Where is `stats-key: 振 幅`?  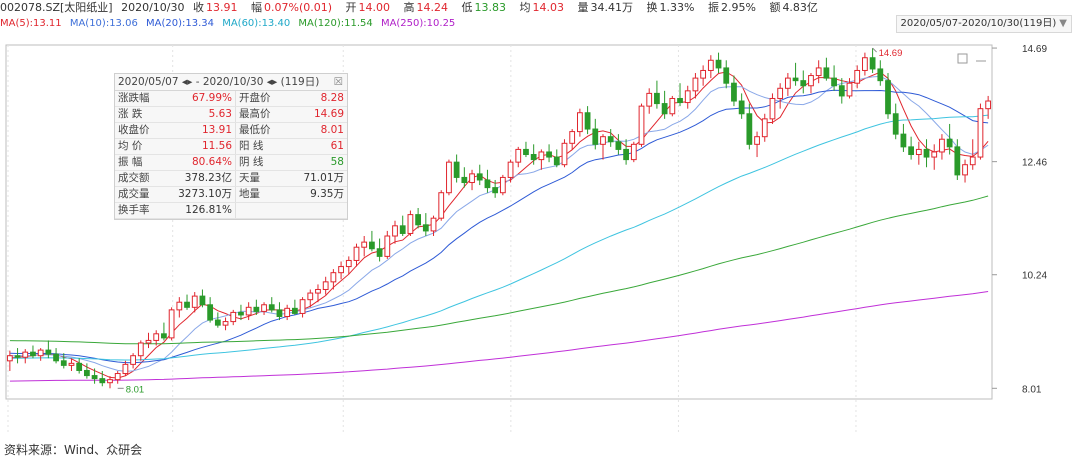
stats-key: 振 幅 is located at coordinates (143, 162).